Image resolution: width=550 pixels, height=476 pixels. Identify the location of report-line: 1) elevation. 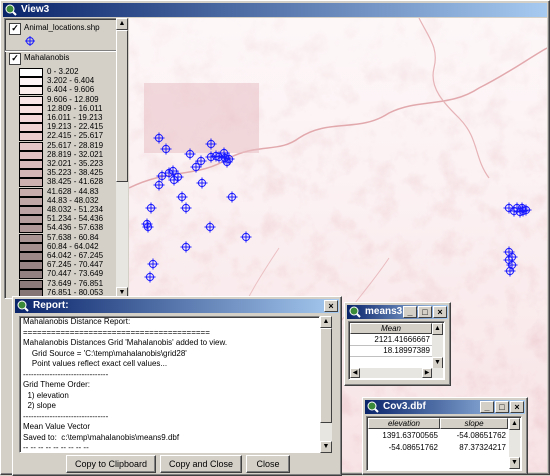
(46, 395).